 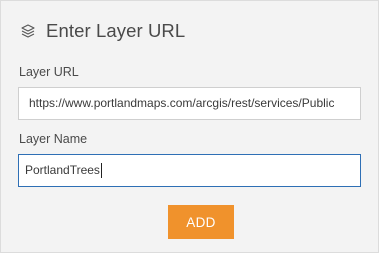 I want to click on text-caret, so click(x=101, y=170).